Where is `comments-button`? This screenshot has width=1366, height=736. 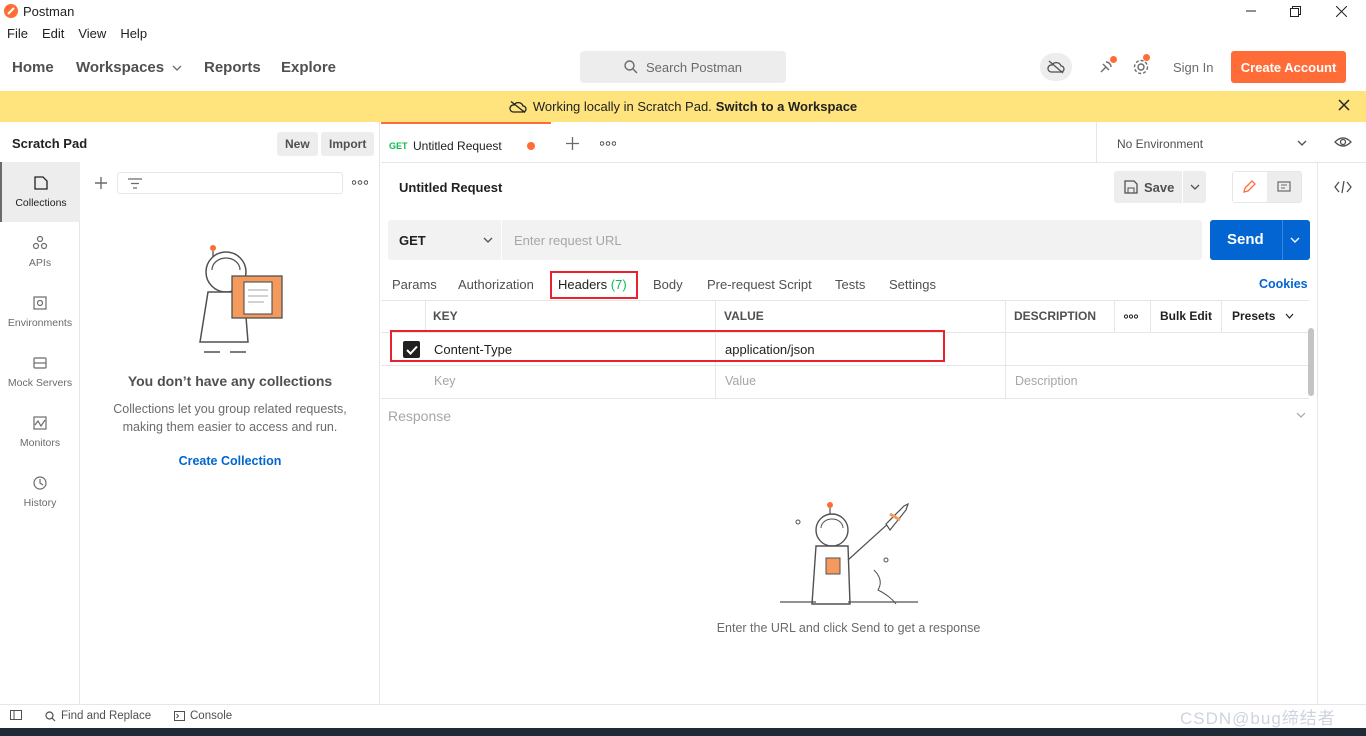
comments-button is located at coordinates (1284, 187).